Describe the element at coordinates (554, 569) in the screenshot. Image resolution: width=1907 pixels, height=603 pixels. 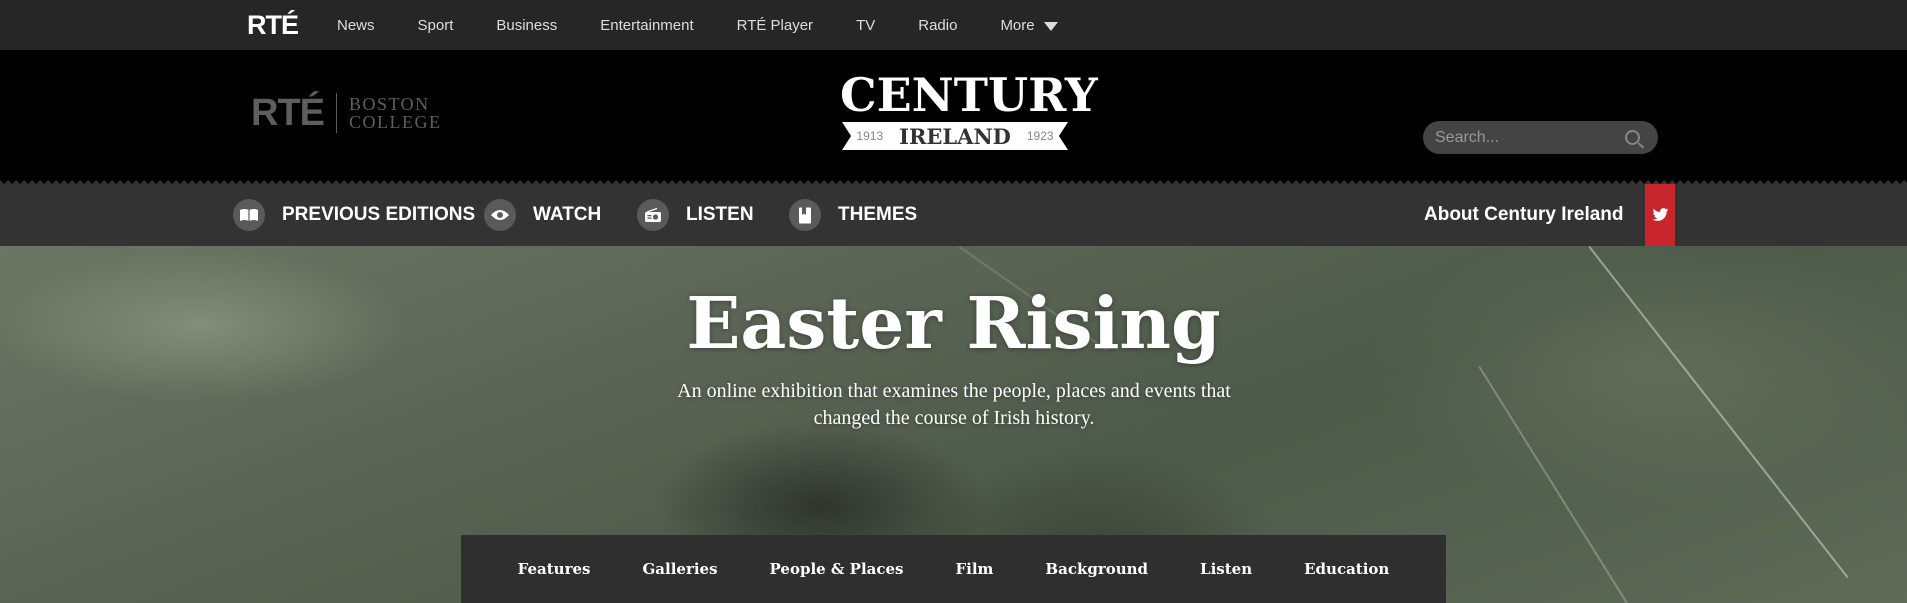
I see `tab-features: Features` at that location.